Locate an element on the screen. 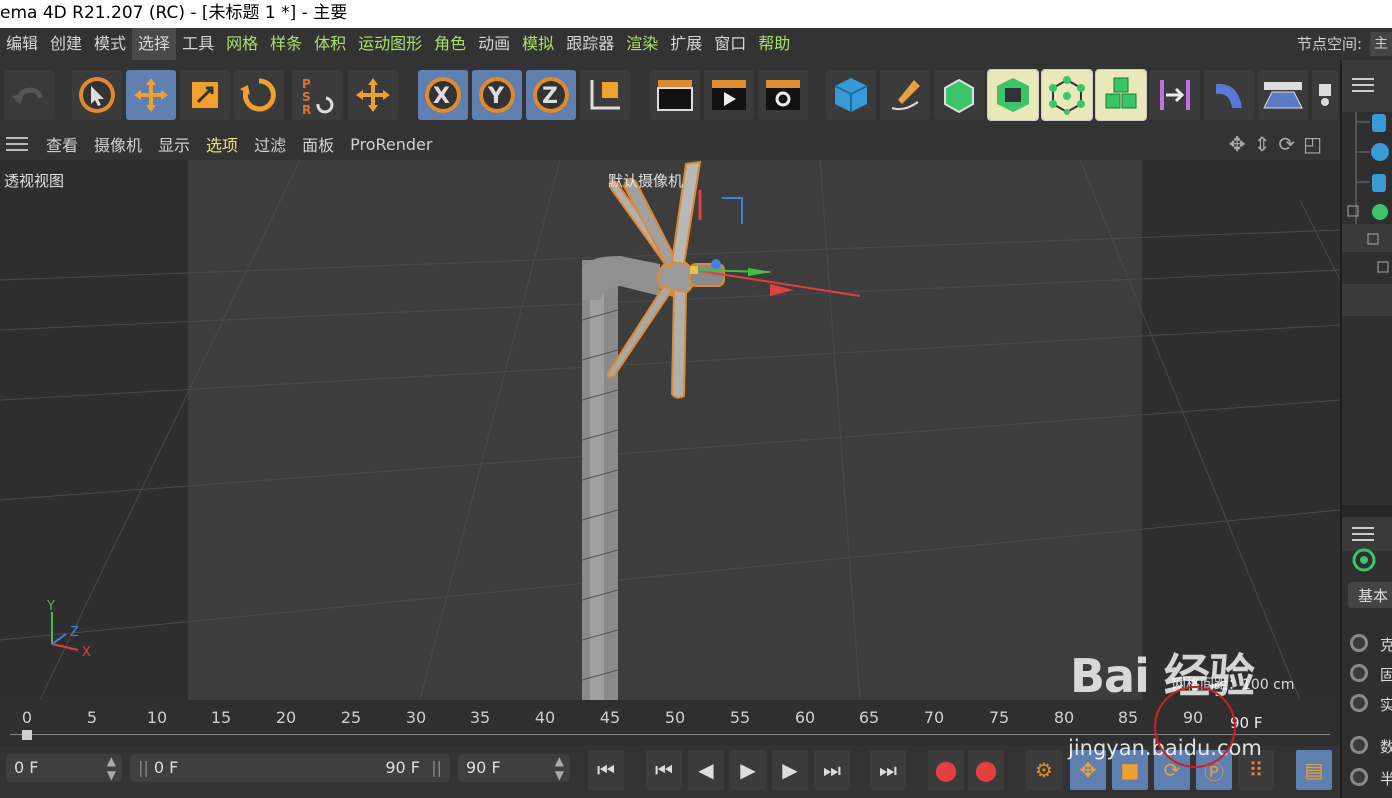 The image size is (1392, 798). spline-deform-icon is located at coordinates (1229, 95).